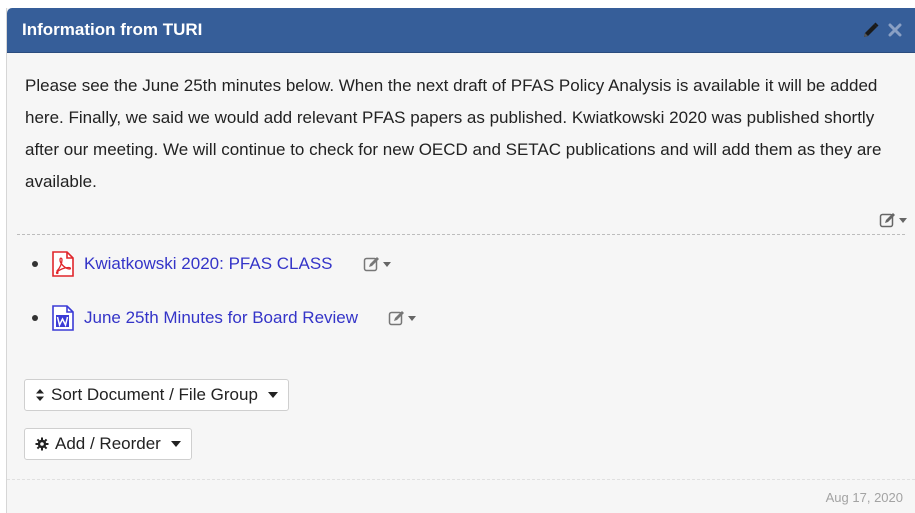 The height and width of the screenshot is (513, 915). Describe the element at coordinates (864, 497) in the screenshot. I see `footer-date: Aug 17, 2020` at that location.